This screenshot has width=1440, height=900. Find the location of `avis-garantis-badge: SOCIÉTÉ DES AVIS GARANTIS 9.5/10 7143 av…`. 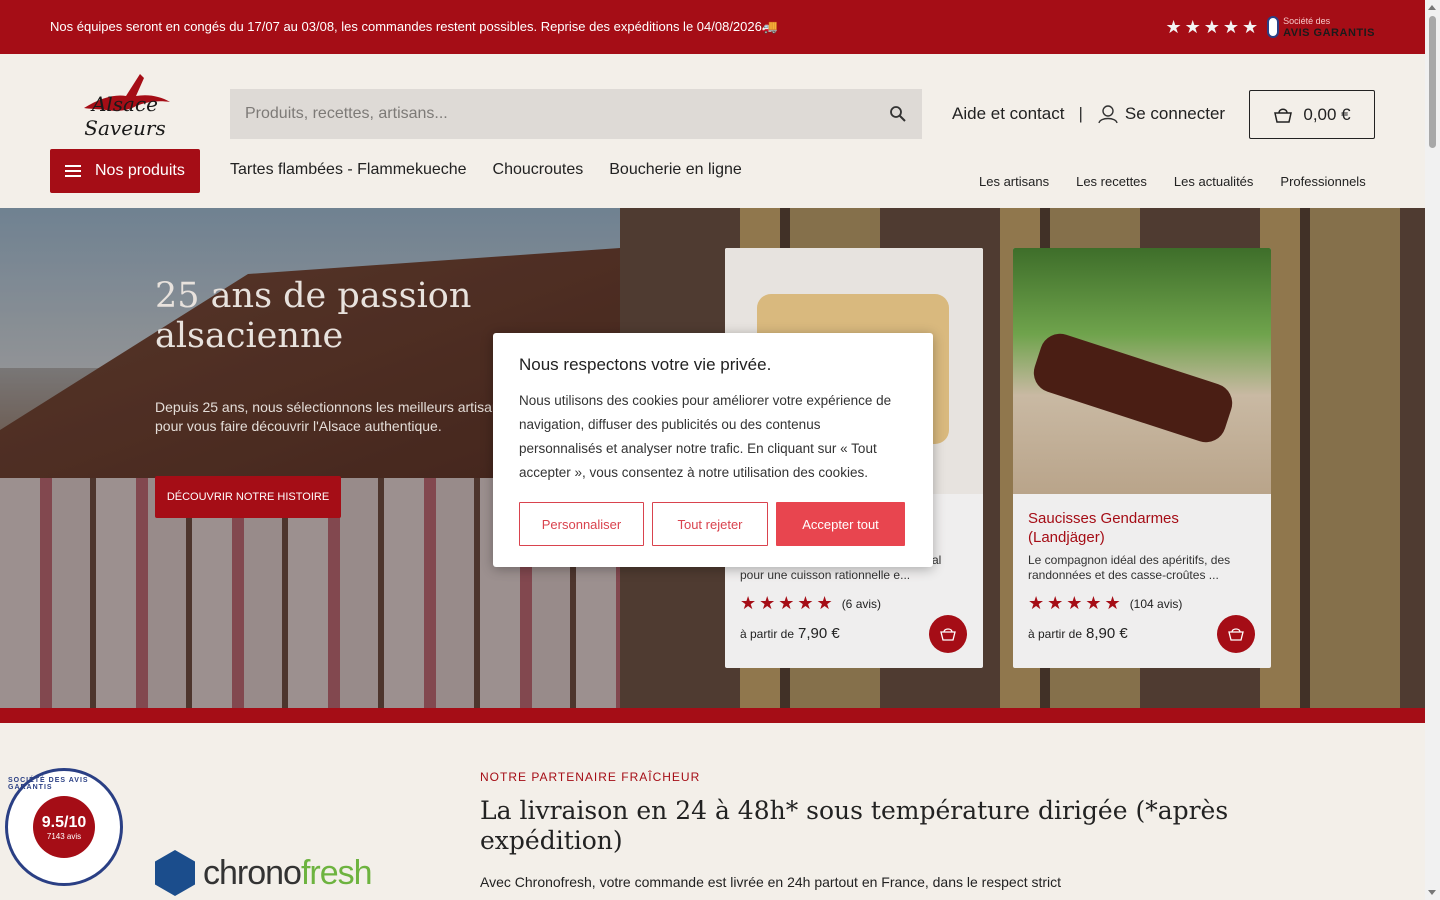

avis-garantis-badge: SOCIÉTÉ DES AVIS GARANTIS 9.5/10 7143 av… is located at coordinates (64, 827).